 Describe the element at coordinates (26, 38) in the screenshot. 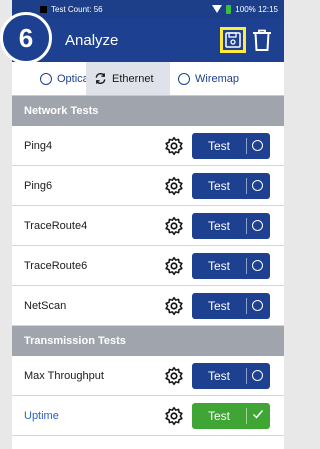

I see `step-badge: 6` at that location.